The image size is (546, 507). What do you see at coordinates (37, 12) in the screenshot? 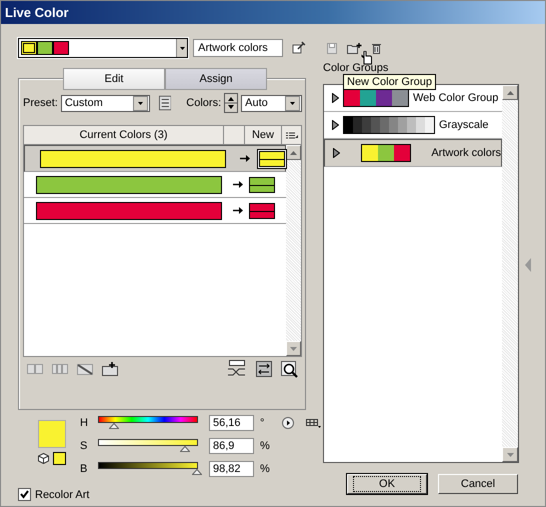
I see `window-title: Live Color` at bounding box center [37, 12].